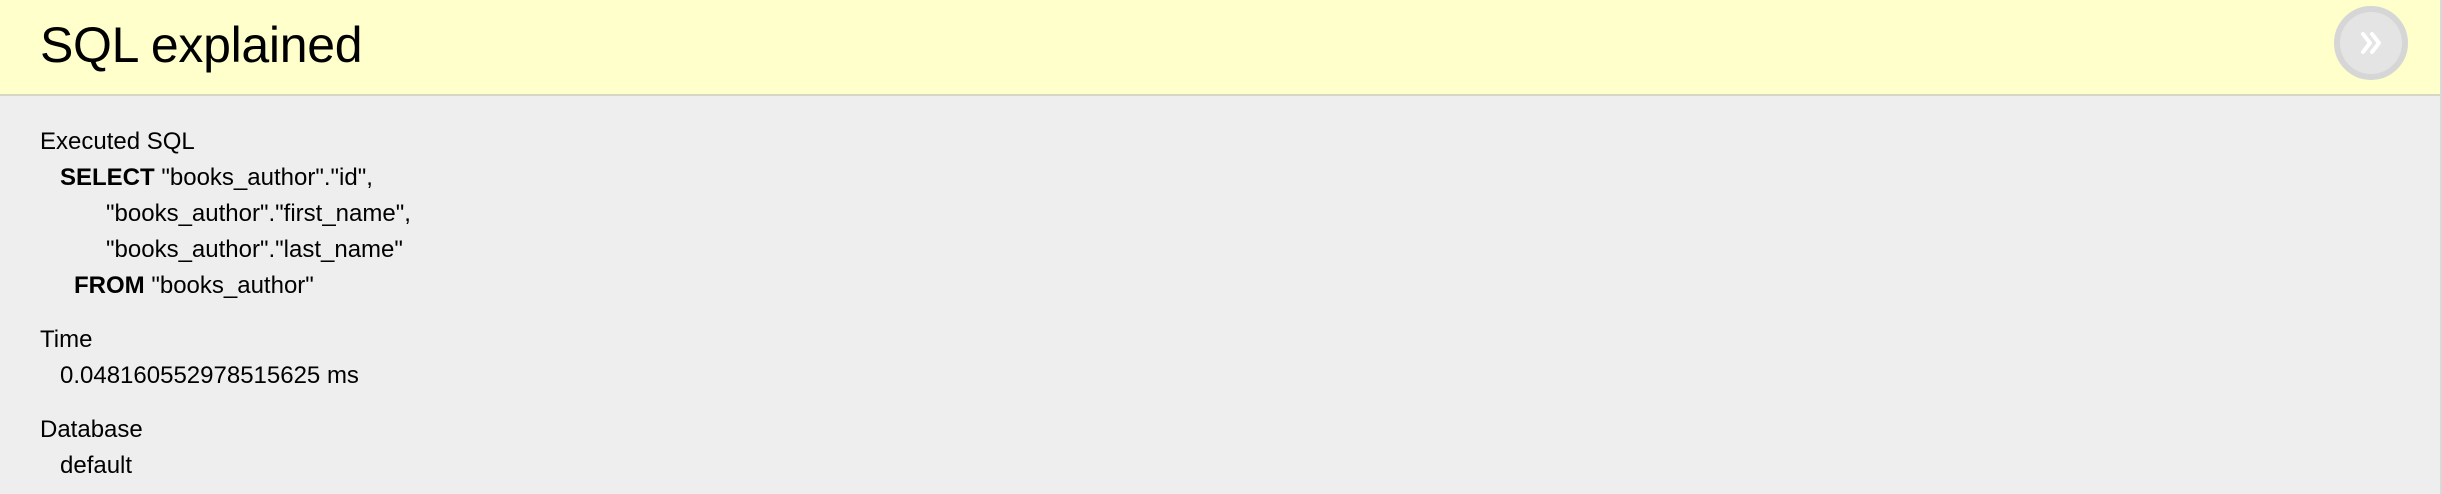  I want to click on sql-column-last-name: "books_author"."last_name", so click(254, 249).